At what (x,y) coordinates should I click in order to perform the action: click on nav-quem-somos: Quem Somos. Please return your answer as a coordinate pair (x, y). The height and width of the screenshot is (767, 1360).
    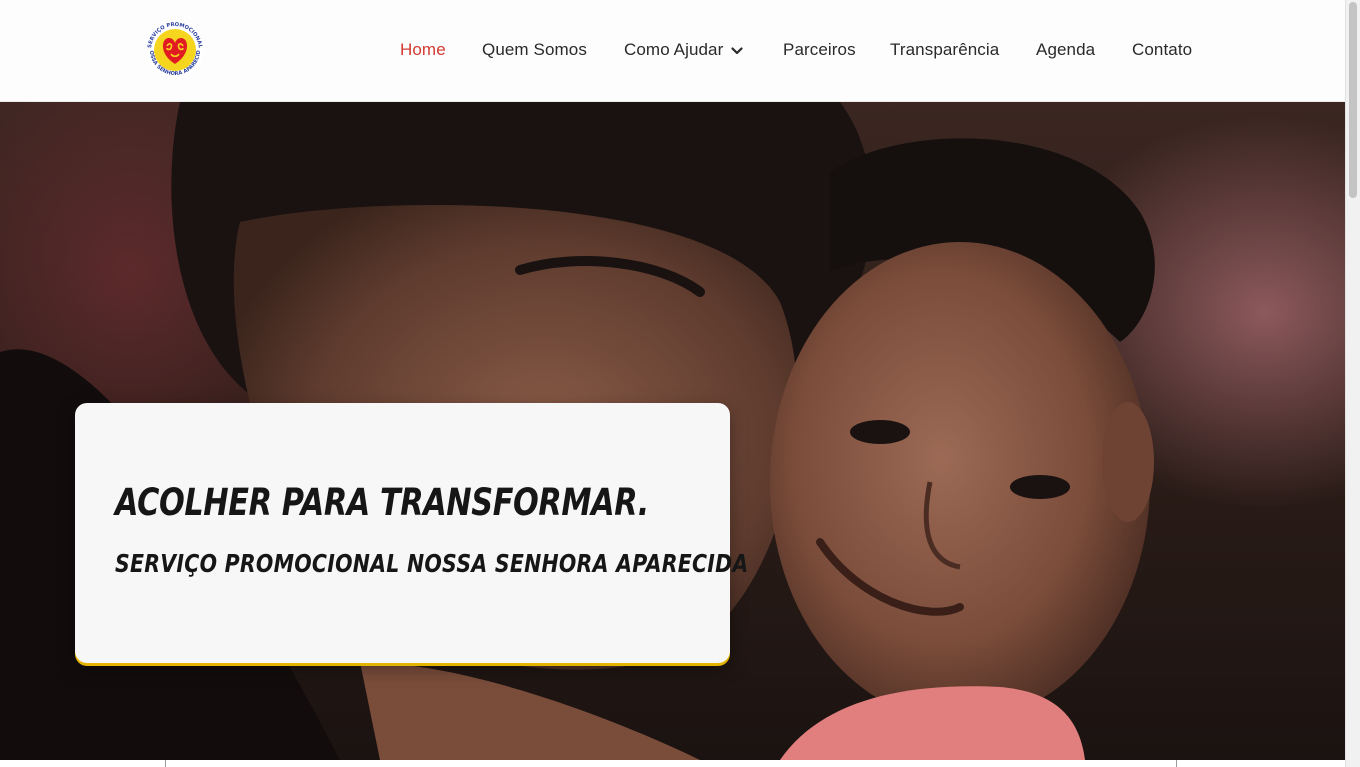
    Looking at the image, I should click on (534, 50).